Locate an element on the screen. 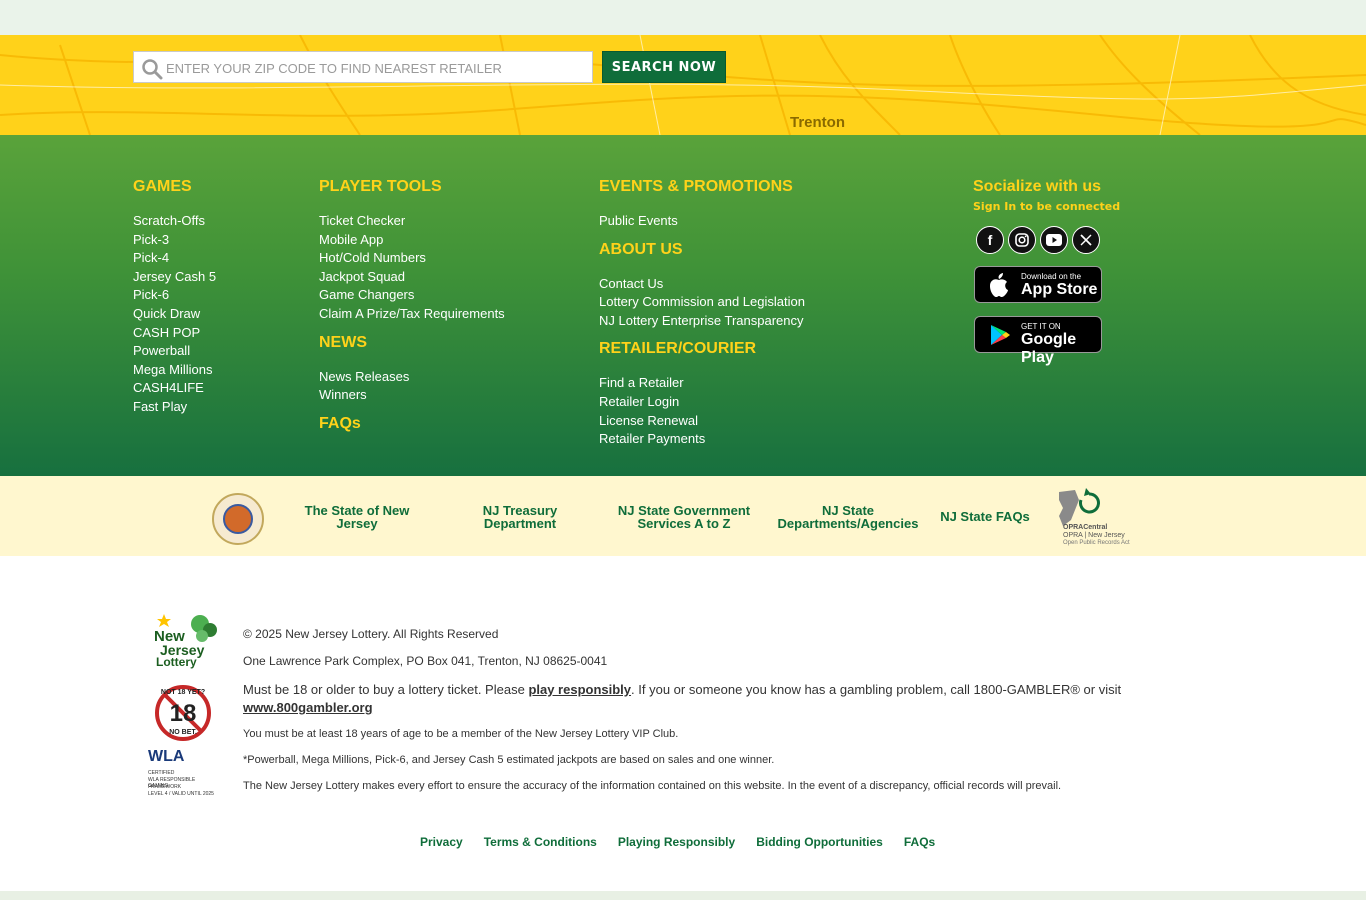 The image size is (1366, 900). apple-icon is located at coordinates (999, 285).